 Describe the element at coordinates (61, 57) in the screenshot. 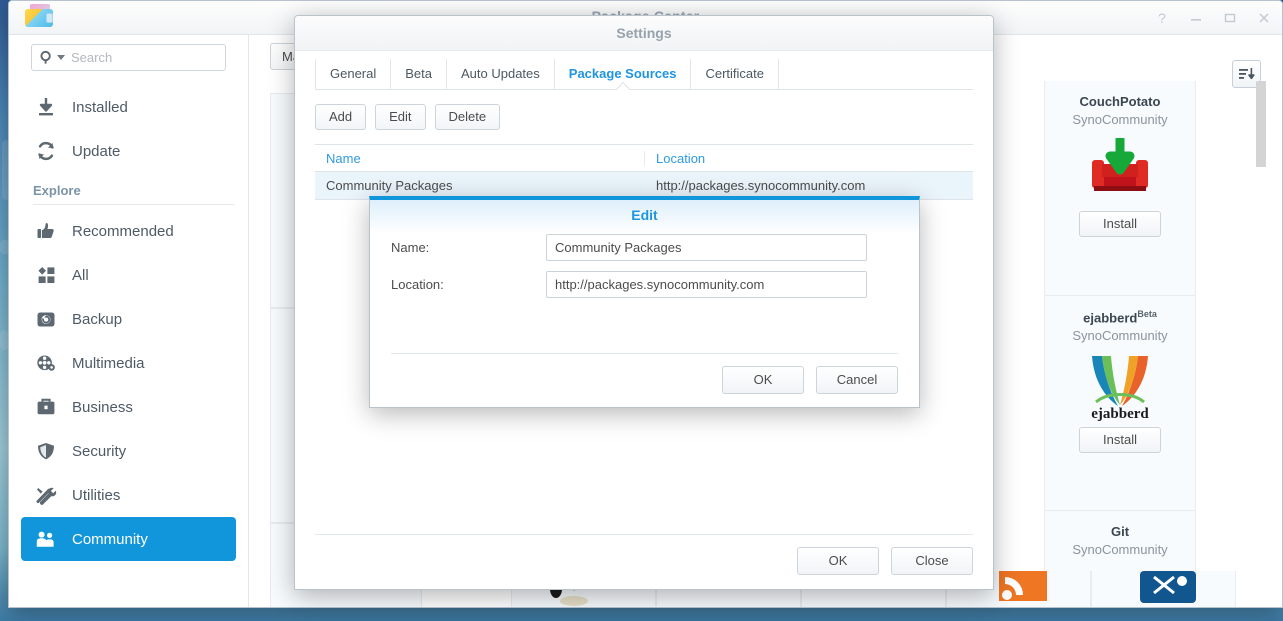

I see `chevron-down-icon` at that location.